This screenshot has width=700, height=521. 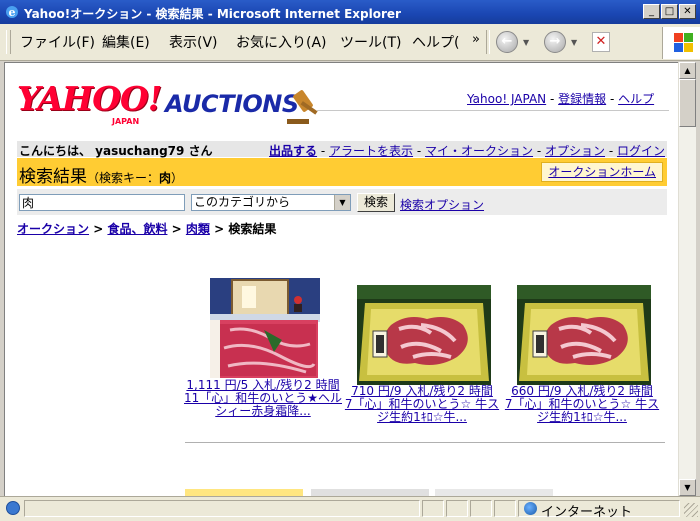 I want to click on link-show-alerts: アラートを表示, so click(x=371, y=151).